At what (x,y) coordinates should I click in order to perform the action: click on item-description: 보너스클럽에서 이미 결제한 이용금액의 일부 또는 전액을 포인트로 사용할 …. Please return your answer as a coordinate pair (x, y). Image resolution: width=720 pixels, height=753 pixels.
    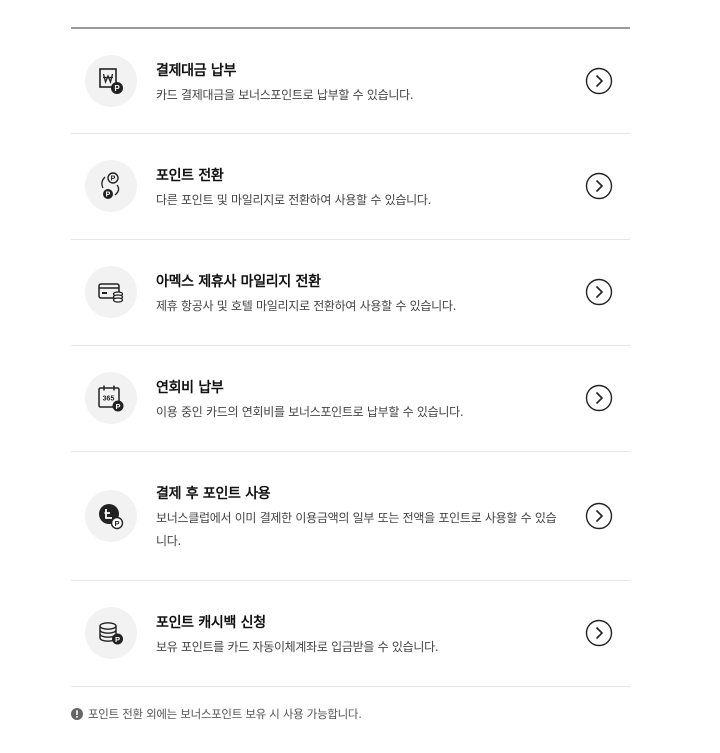
    Looking at the image, I should click on (356, 529).